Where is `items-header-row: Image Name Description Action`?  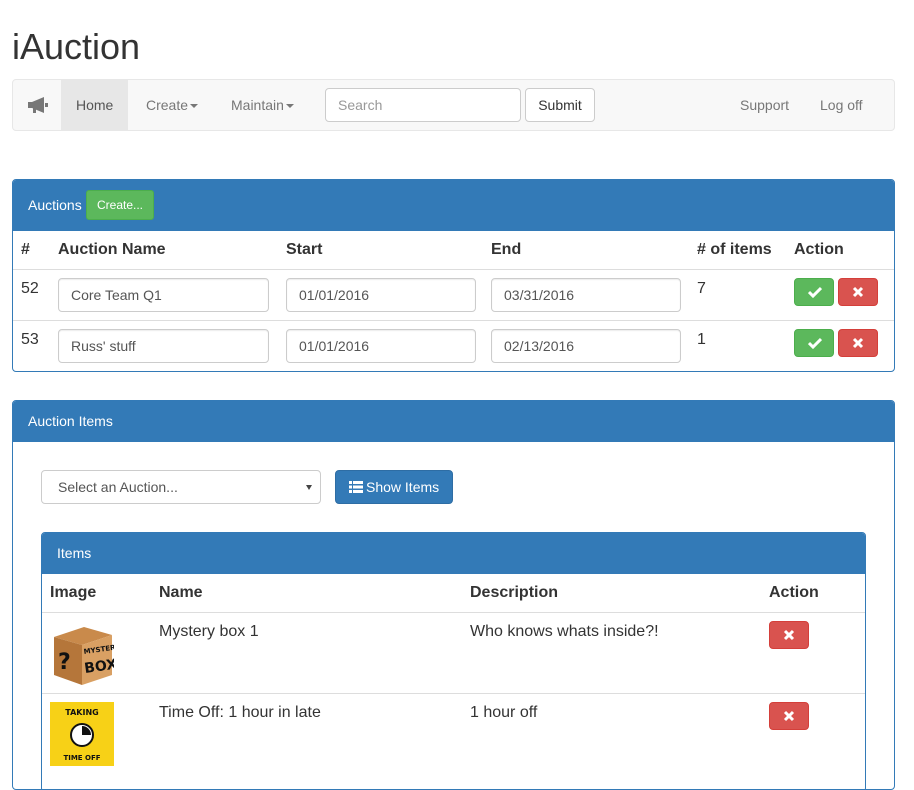
items-header-row: Image Name Description Action is located at coordinates (453, 593).